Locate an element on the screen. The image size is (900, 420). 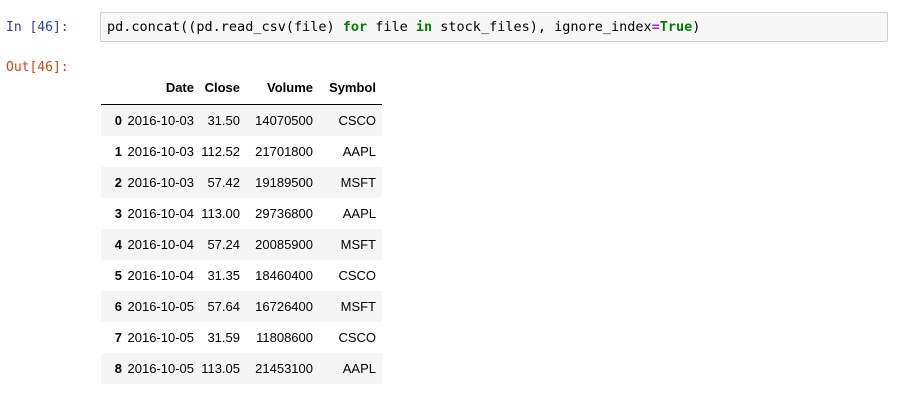
cell-close: 31.35 is located at coordinates (223, 275).